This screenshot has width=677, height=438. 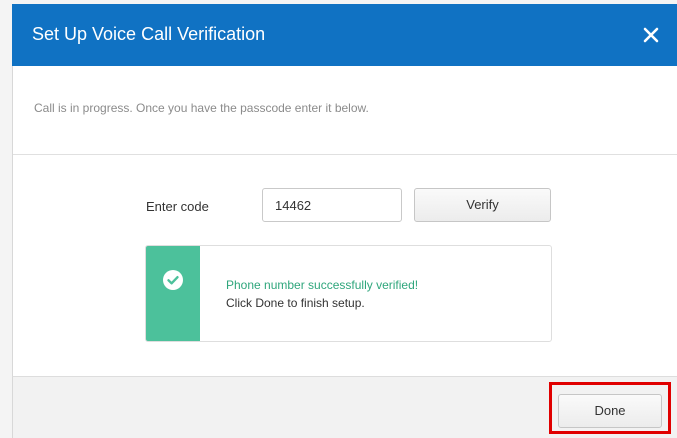 What do you see at coordinates (177, 206) in the screenshot?
I see `enter-code-label: Enter code` at bounding box center [177, 206].